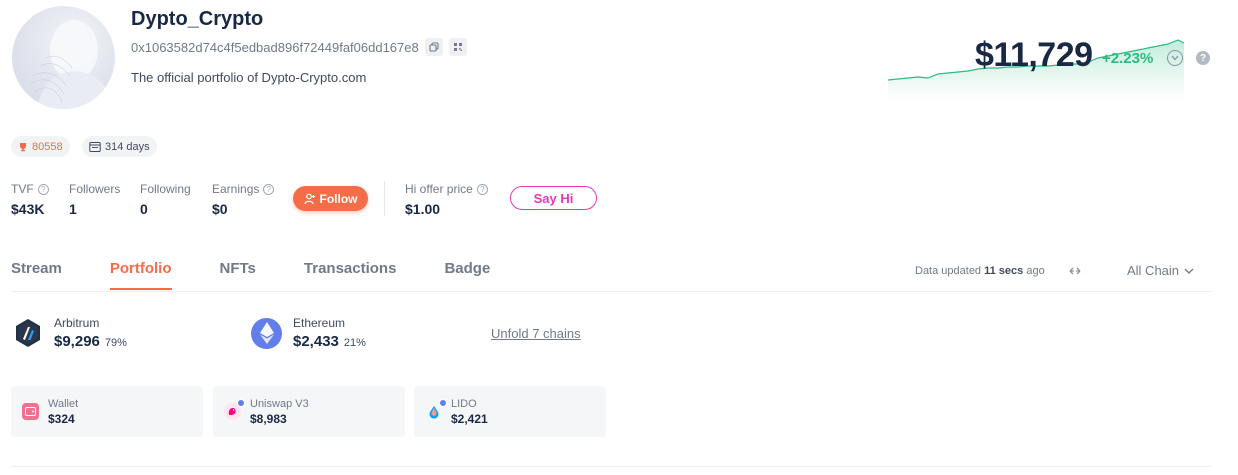  What do you see at coordinates (63, 57) in the screenshot?
I see `avatar` at bounding box center [63, 57].